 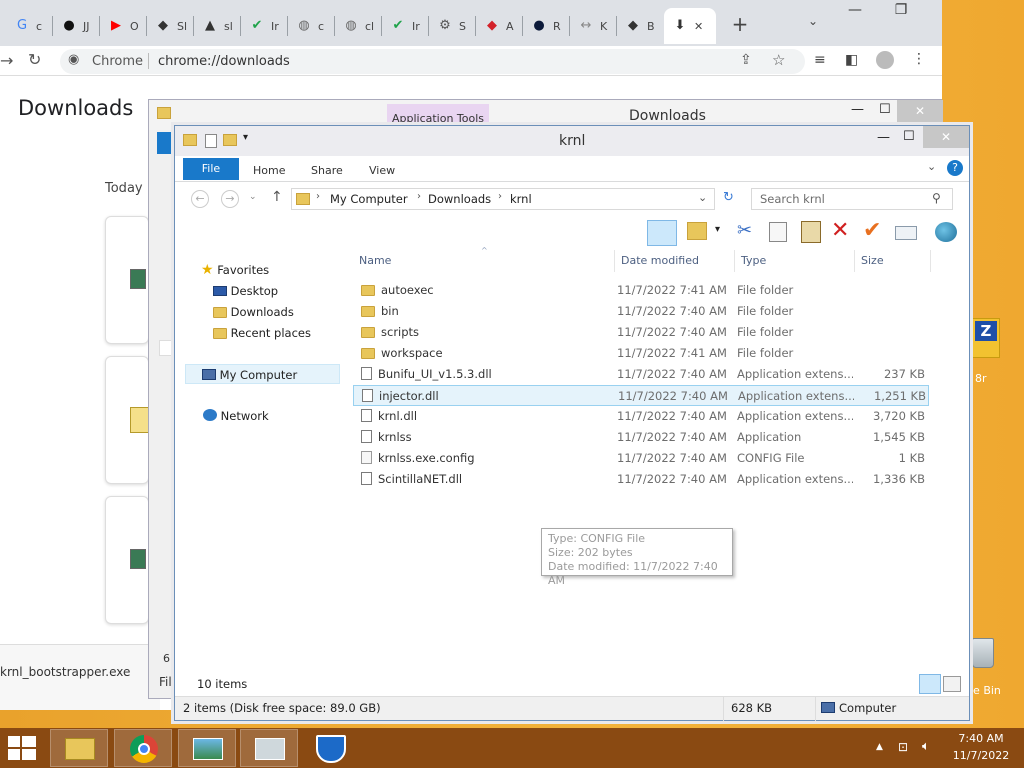 I want to click on column-size: Size, so click(x=893, y=261).